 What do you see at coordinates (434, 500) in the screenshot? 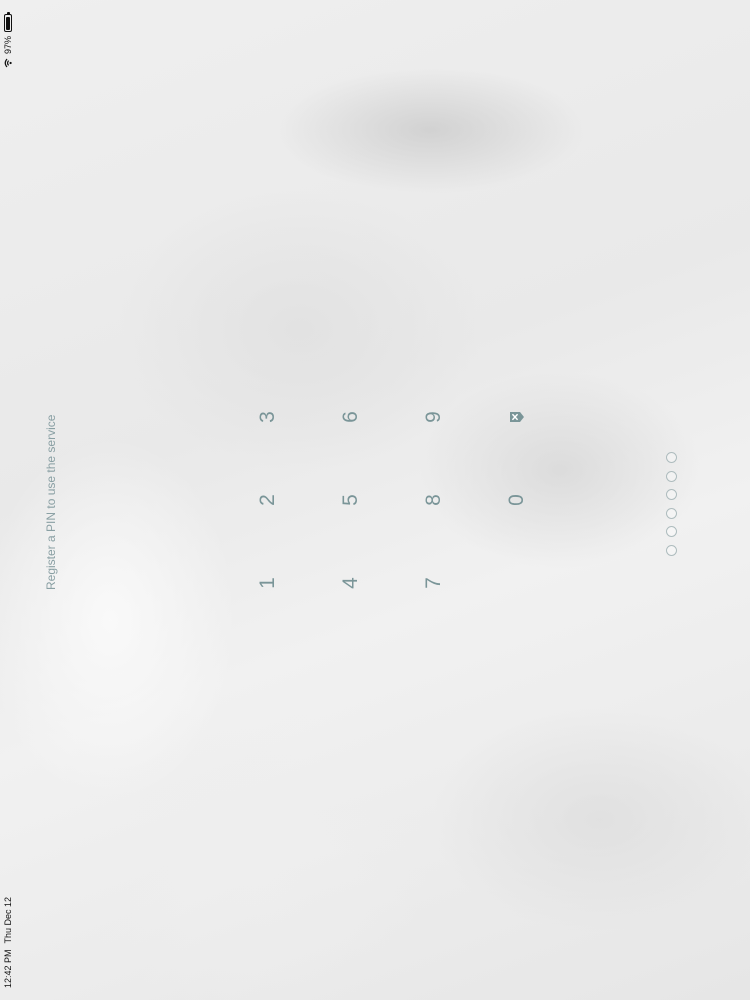
I see `key-8-button: 8` at bounding box center [434, 500].